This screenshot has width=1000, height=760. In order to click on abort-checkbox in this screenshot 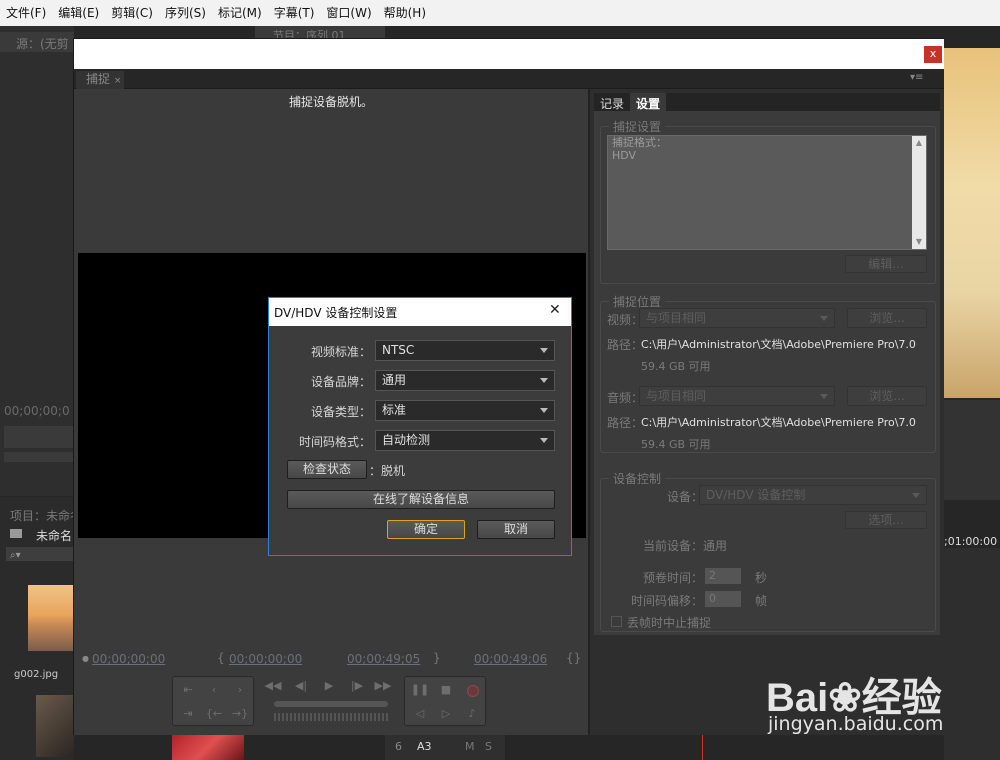, I will do `click(616, 621)`.